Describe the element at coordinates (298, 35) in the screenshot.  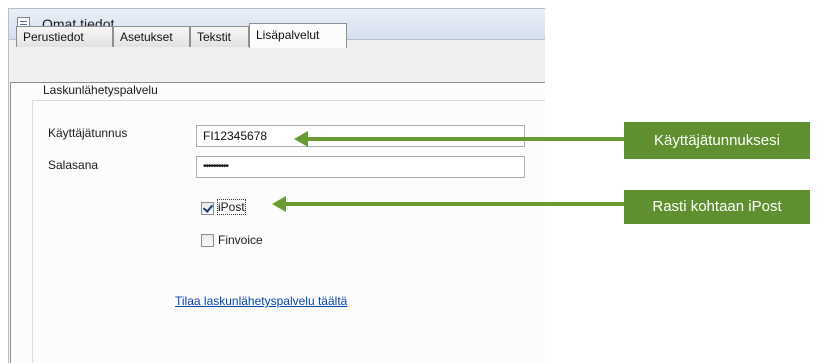
I see `tab-lisapalvelut: Lisäpalvelut` at that location.